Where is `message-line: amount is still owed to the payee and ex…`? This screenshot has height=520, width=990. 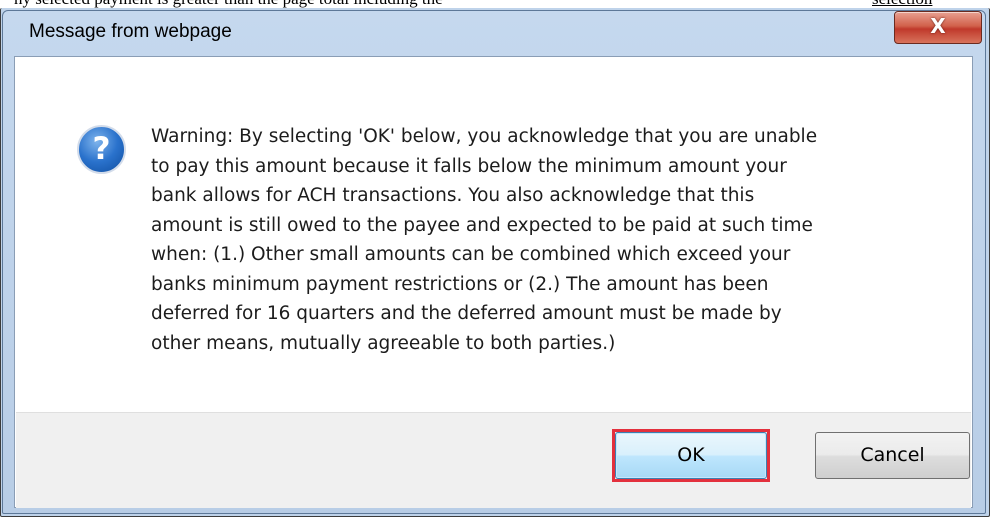 message-line: amount is still owed to the payee and ex… is located at coordinates (482, 225).